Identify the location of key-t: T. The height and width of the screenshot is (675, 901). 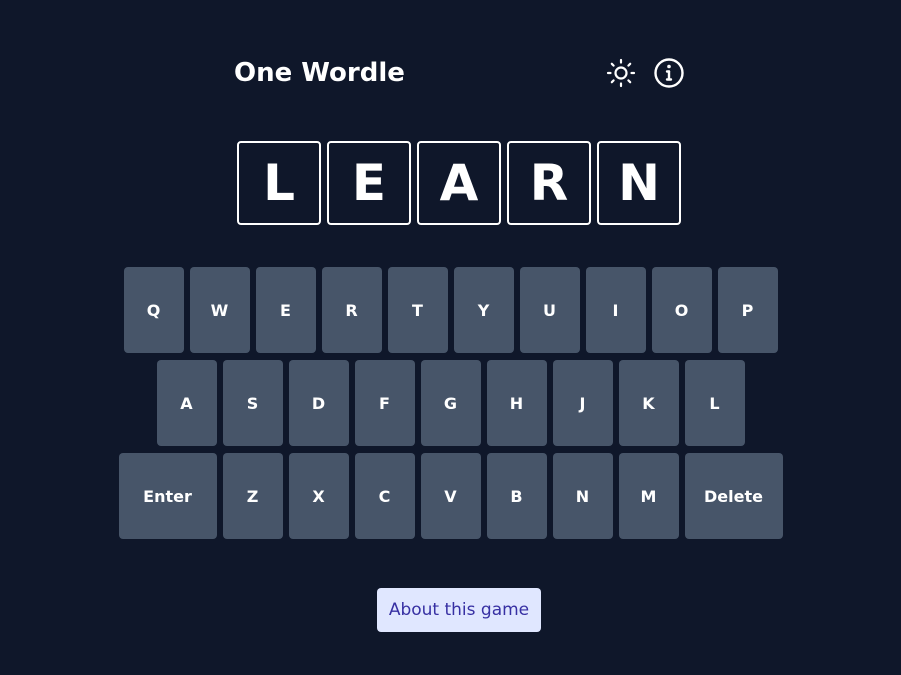
(417, 310).